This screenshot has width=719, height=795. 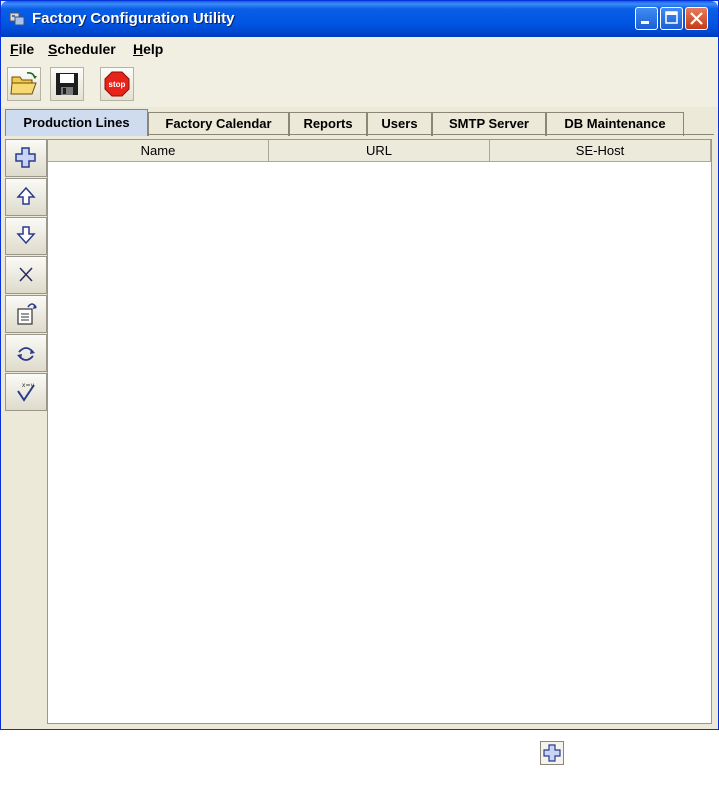 I want to click on title-bar: Factory Configuration Utility, so click(x=359, y=19).